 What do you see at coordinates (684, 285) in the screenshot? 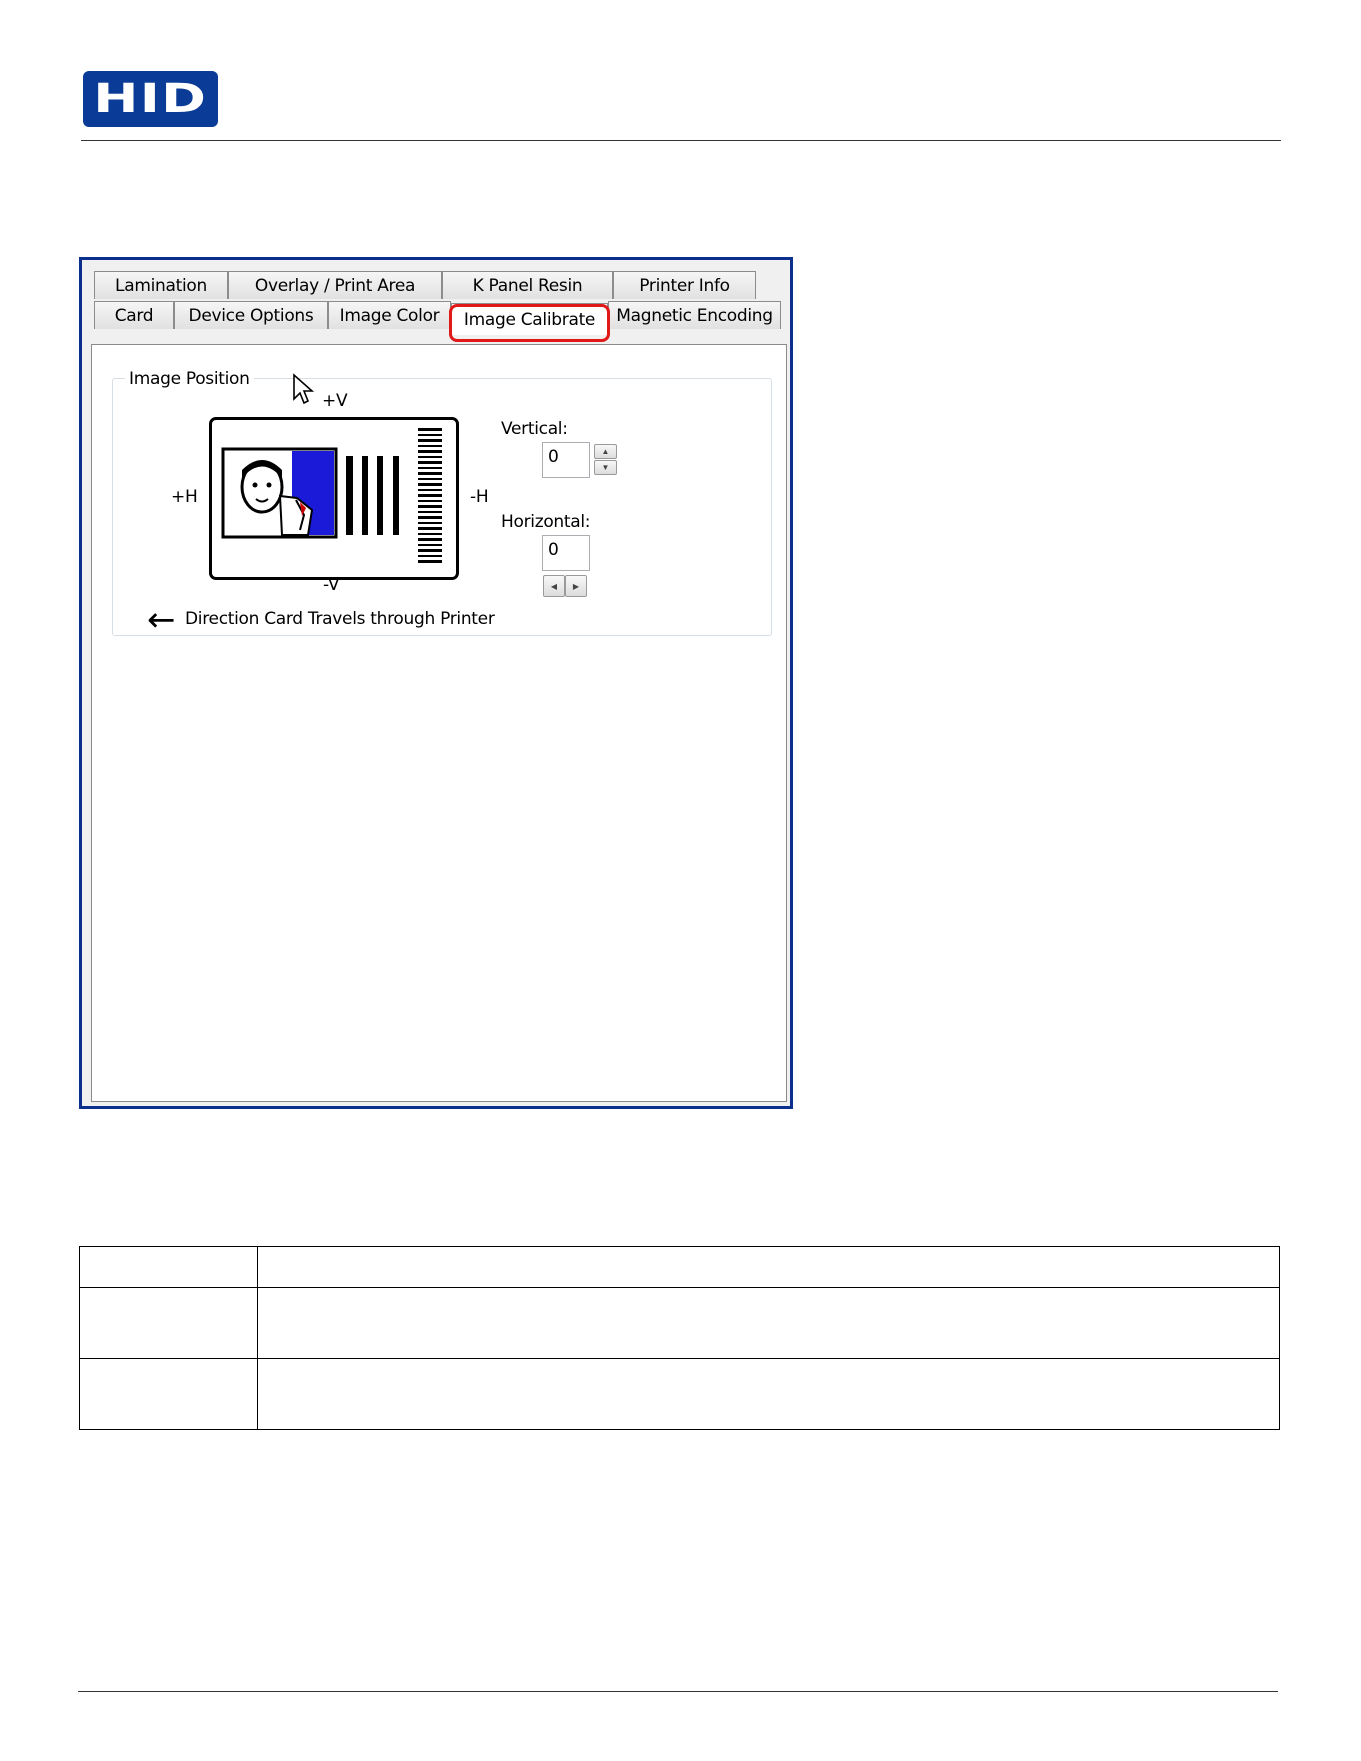
I see `tab-printer-info: Printer Info` at bounding box center [684, 285].